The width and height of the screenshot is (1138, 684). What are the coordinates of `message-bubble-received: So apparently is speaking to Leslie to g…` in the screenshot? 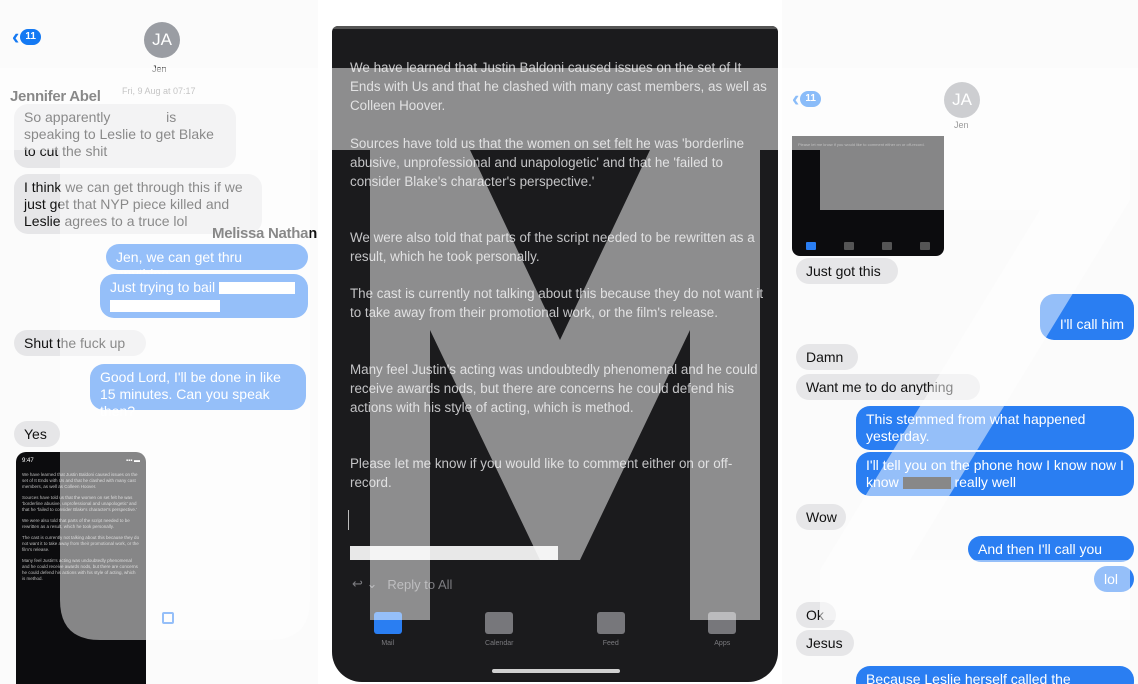 It's located at (125, 136).